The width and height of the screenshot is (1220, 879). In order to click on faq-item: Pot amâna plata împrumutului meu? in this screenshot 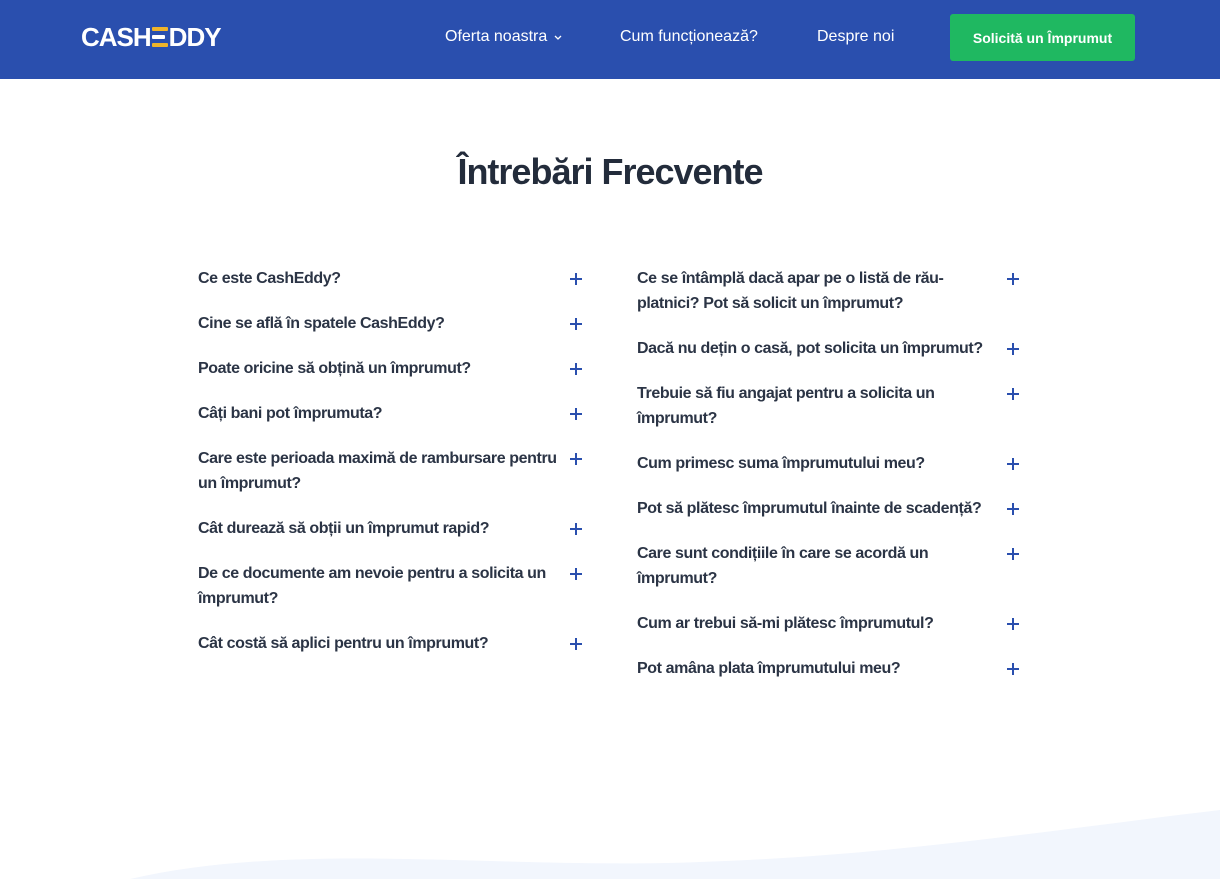, I will do `click(829, 668)`.